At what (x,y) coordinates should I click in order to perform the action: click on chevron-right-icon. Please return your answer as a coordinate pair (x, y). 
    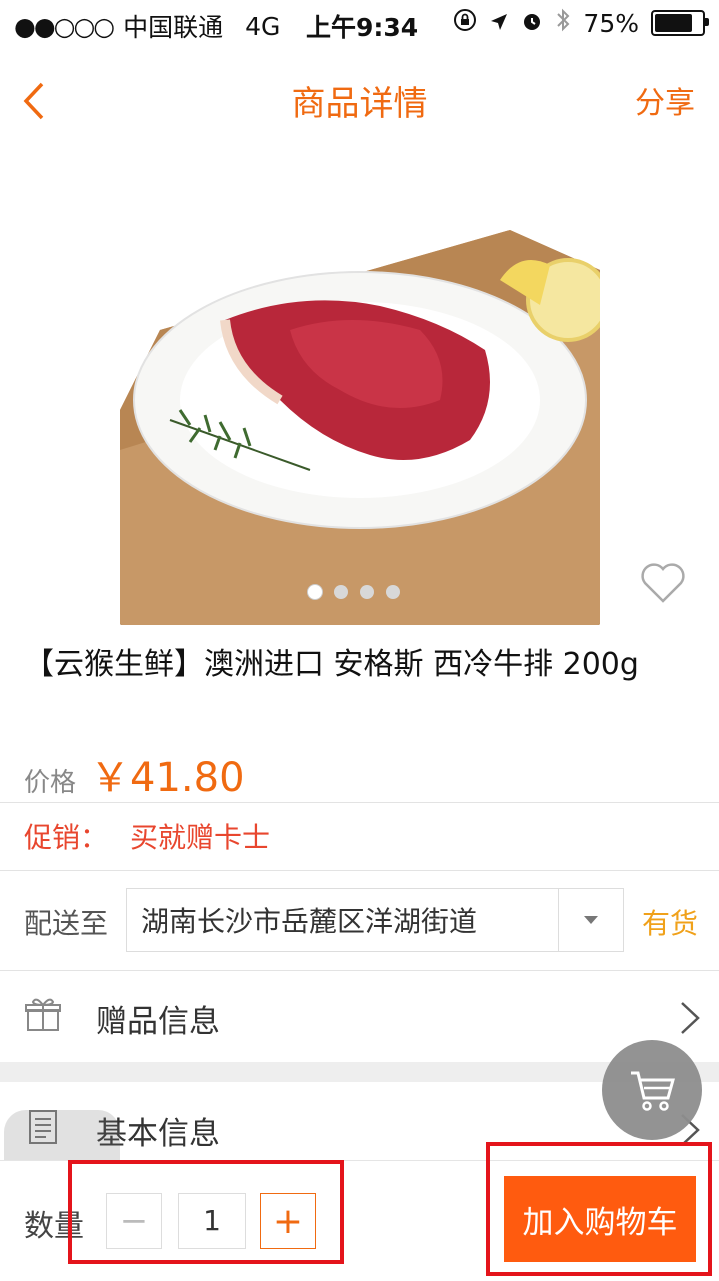
    Looking at the image, I should click on (690, 1018).